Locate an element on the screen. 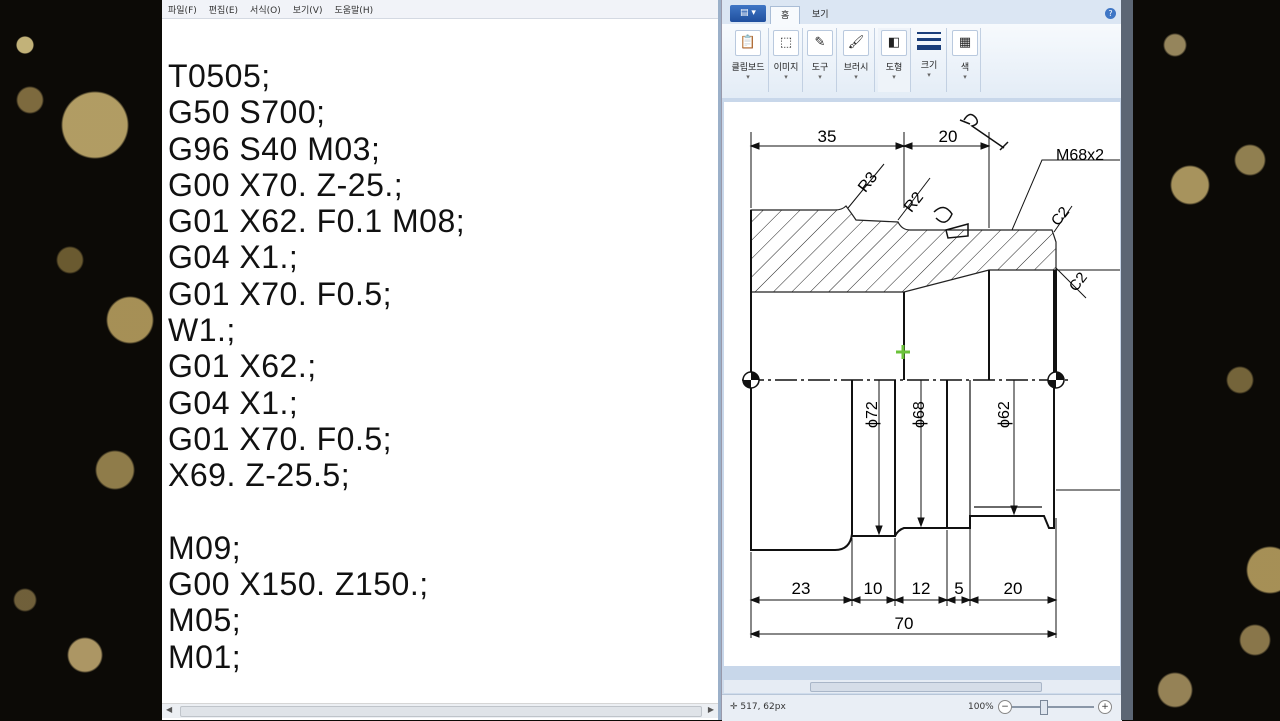  group-brushes: 🖌 브러시 ▾ is located at coordinates (856, 60).